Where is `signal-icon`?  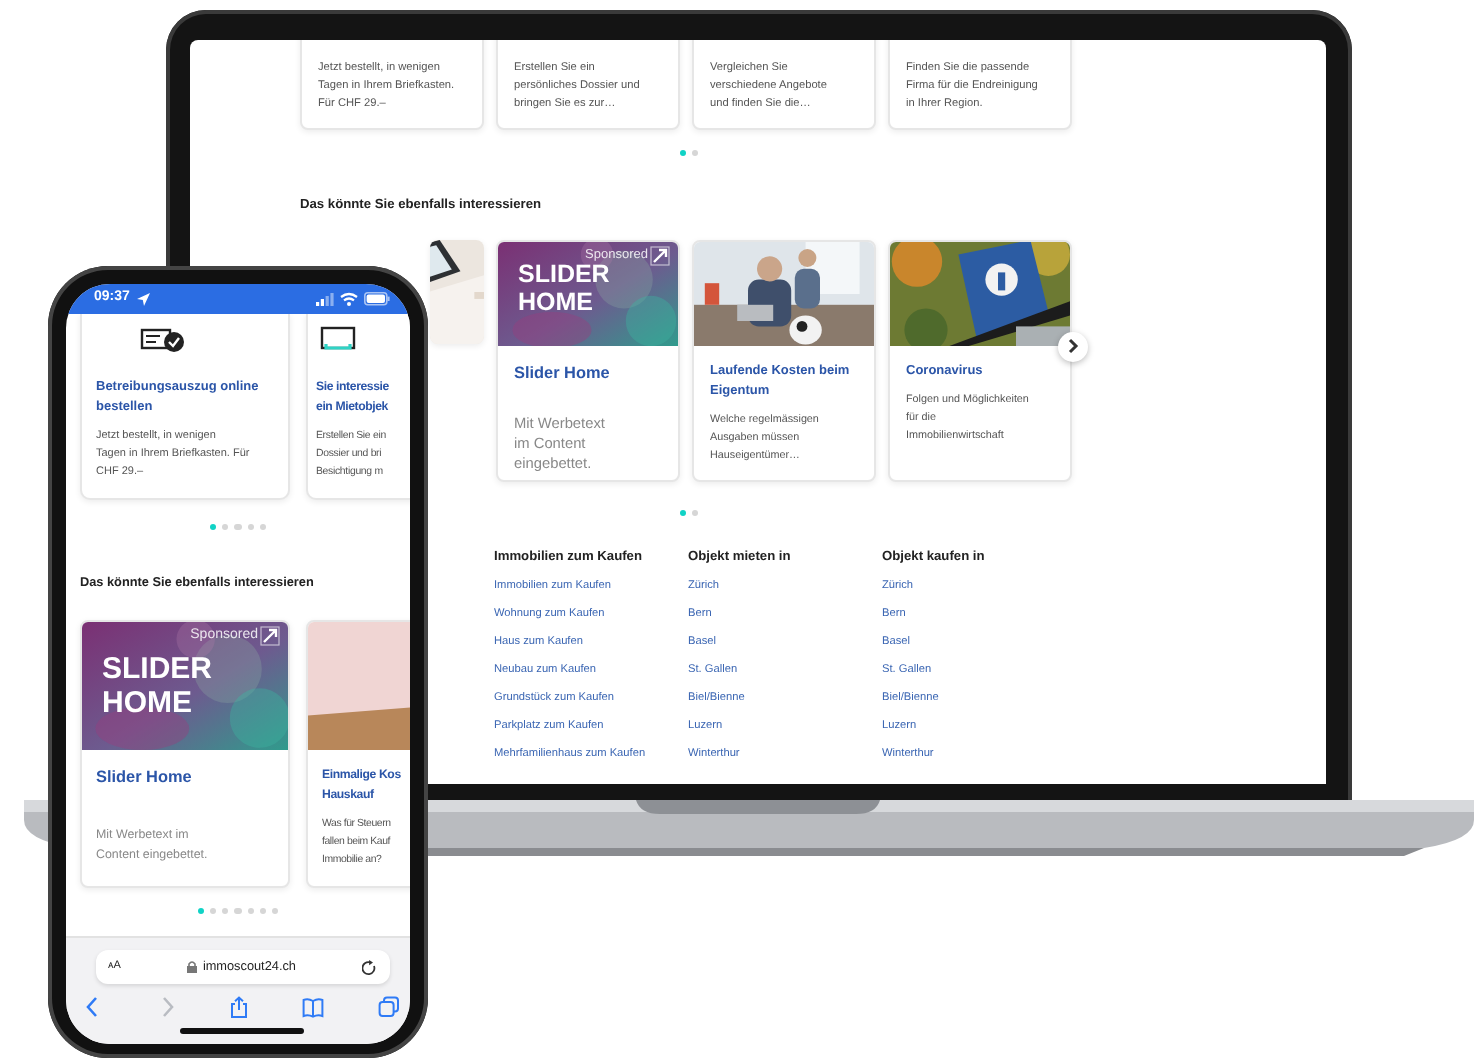 signal-icon is located at coordinates (325, 299).